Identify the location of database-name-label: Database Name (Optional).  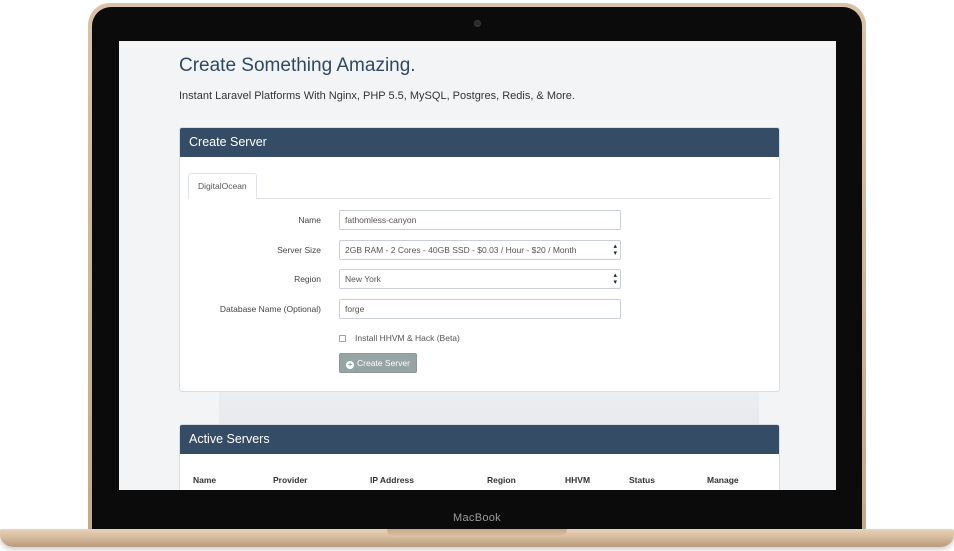
(270, 309).